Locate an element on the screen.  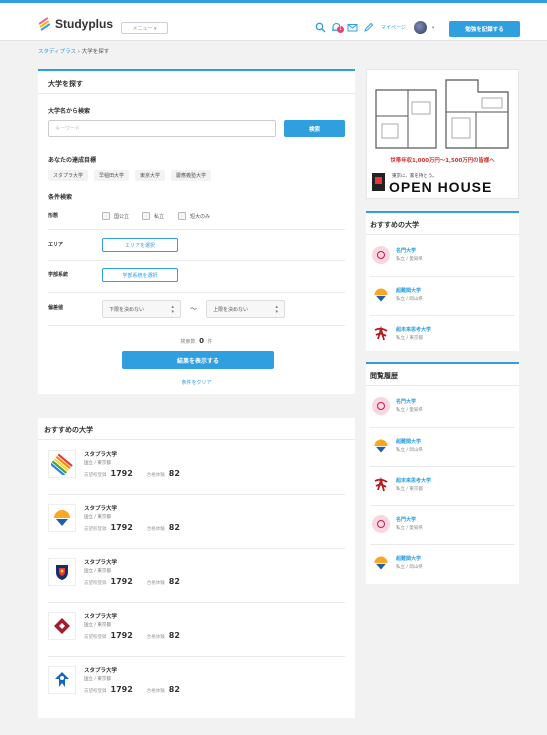
site-header: Studyplus メニュー ▾ 1 マイページ ▾ 勉強を記録する is located at coordinates (273, 22).